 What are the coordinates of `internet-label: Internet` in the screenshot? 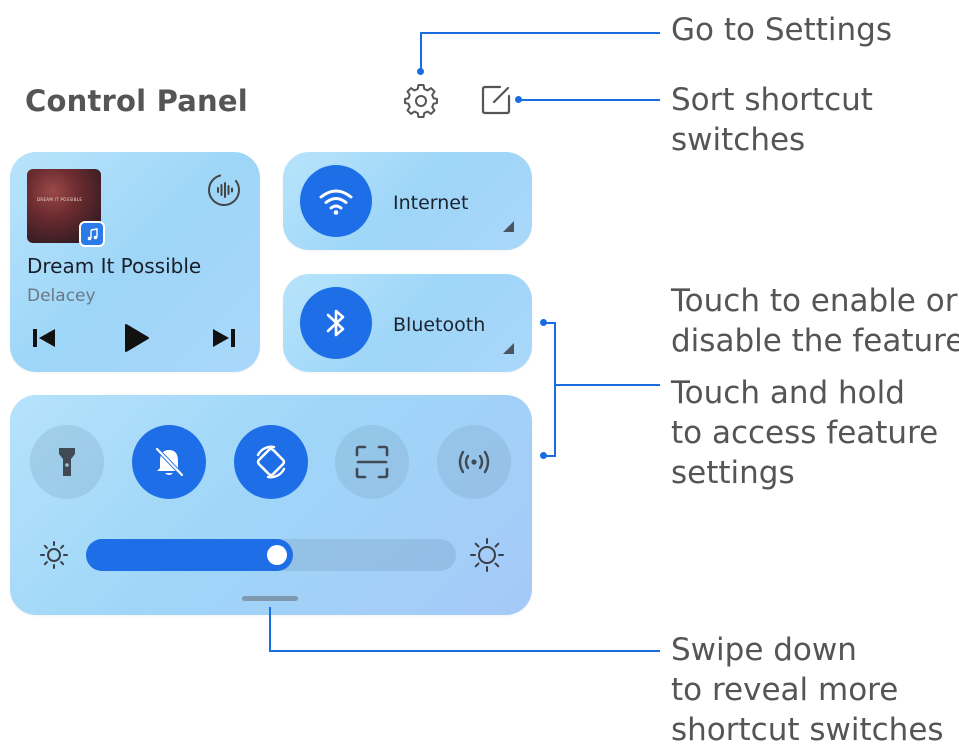 It's located at (431, 203).